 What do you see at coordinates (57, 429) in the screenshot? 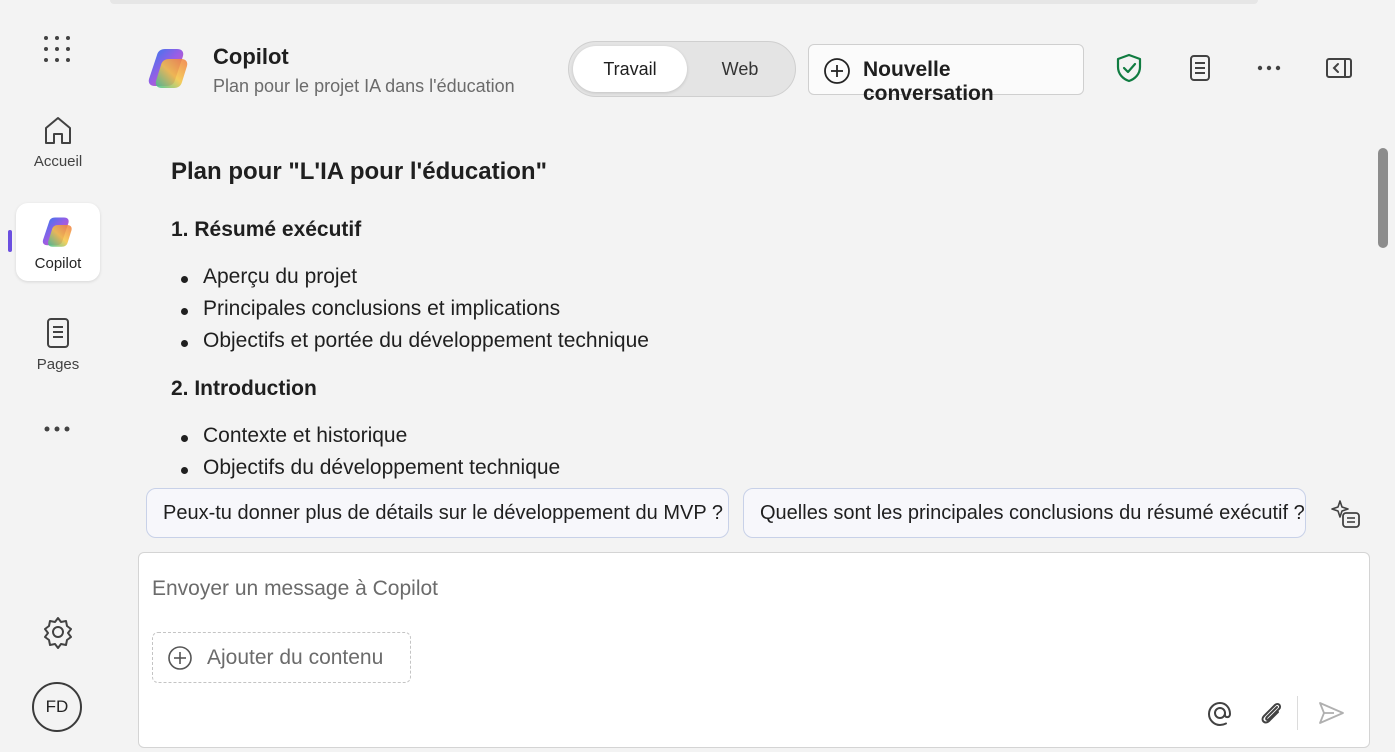
I see `more-icon` at bounding box center [57, 429].